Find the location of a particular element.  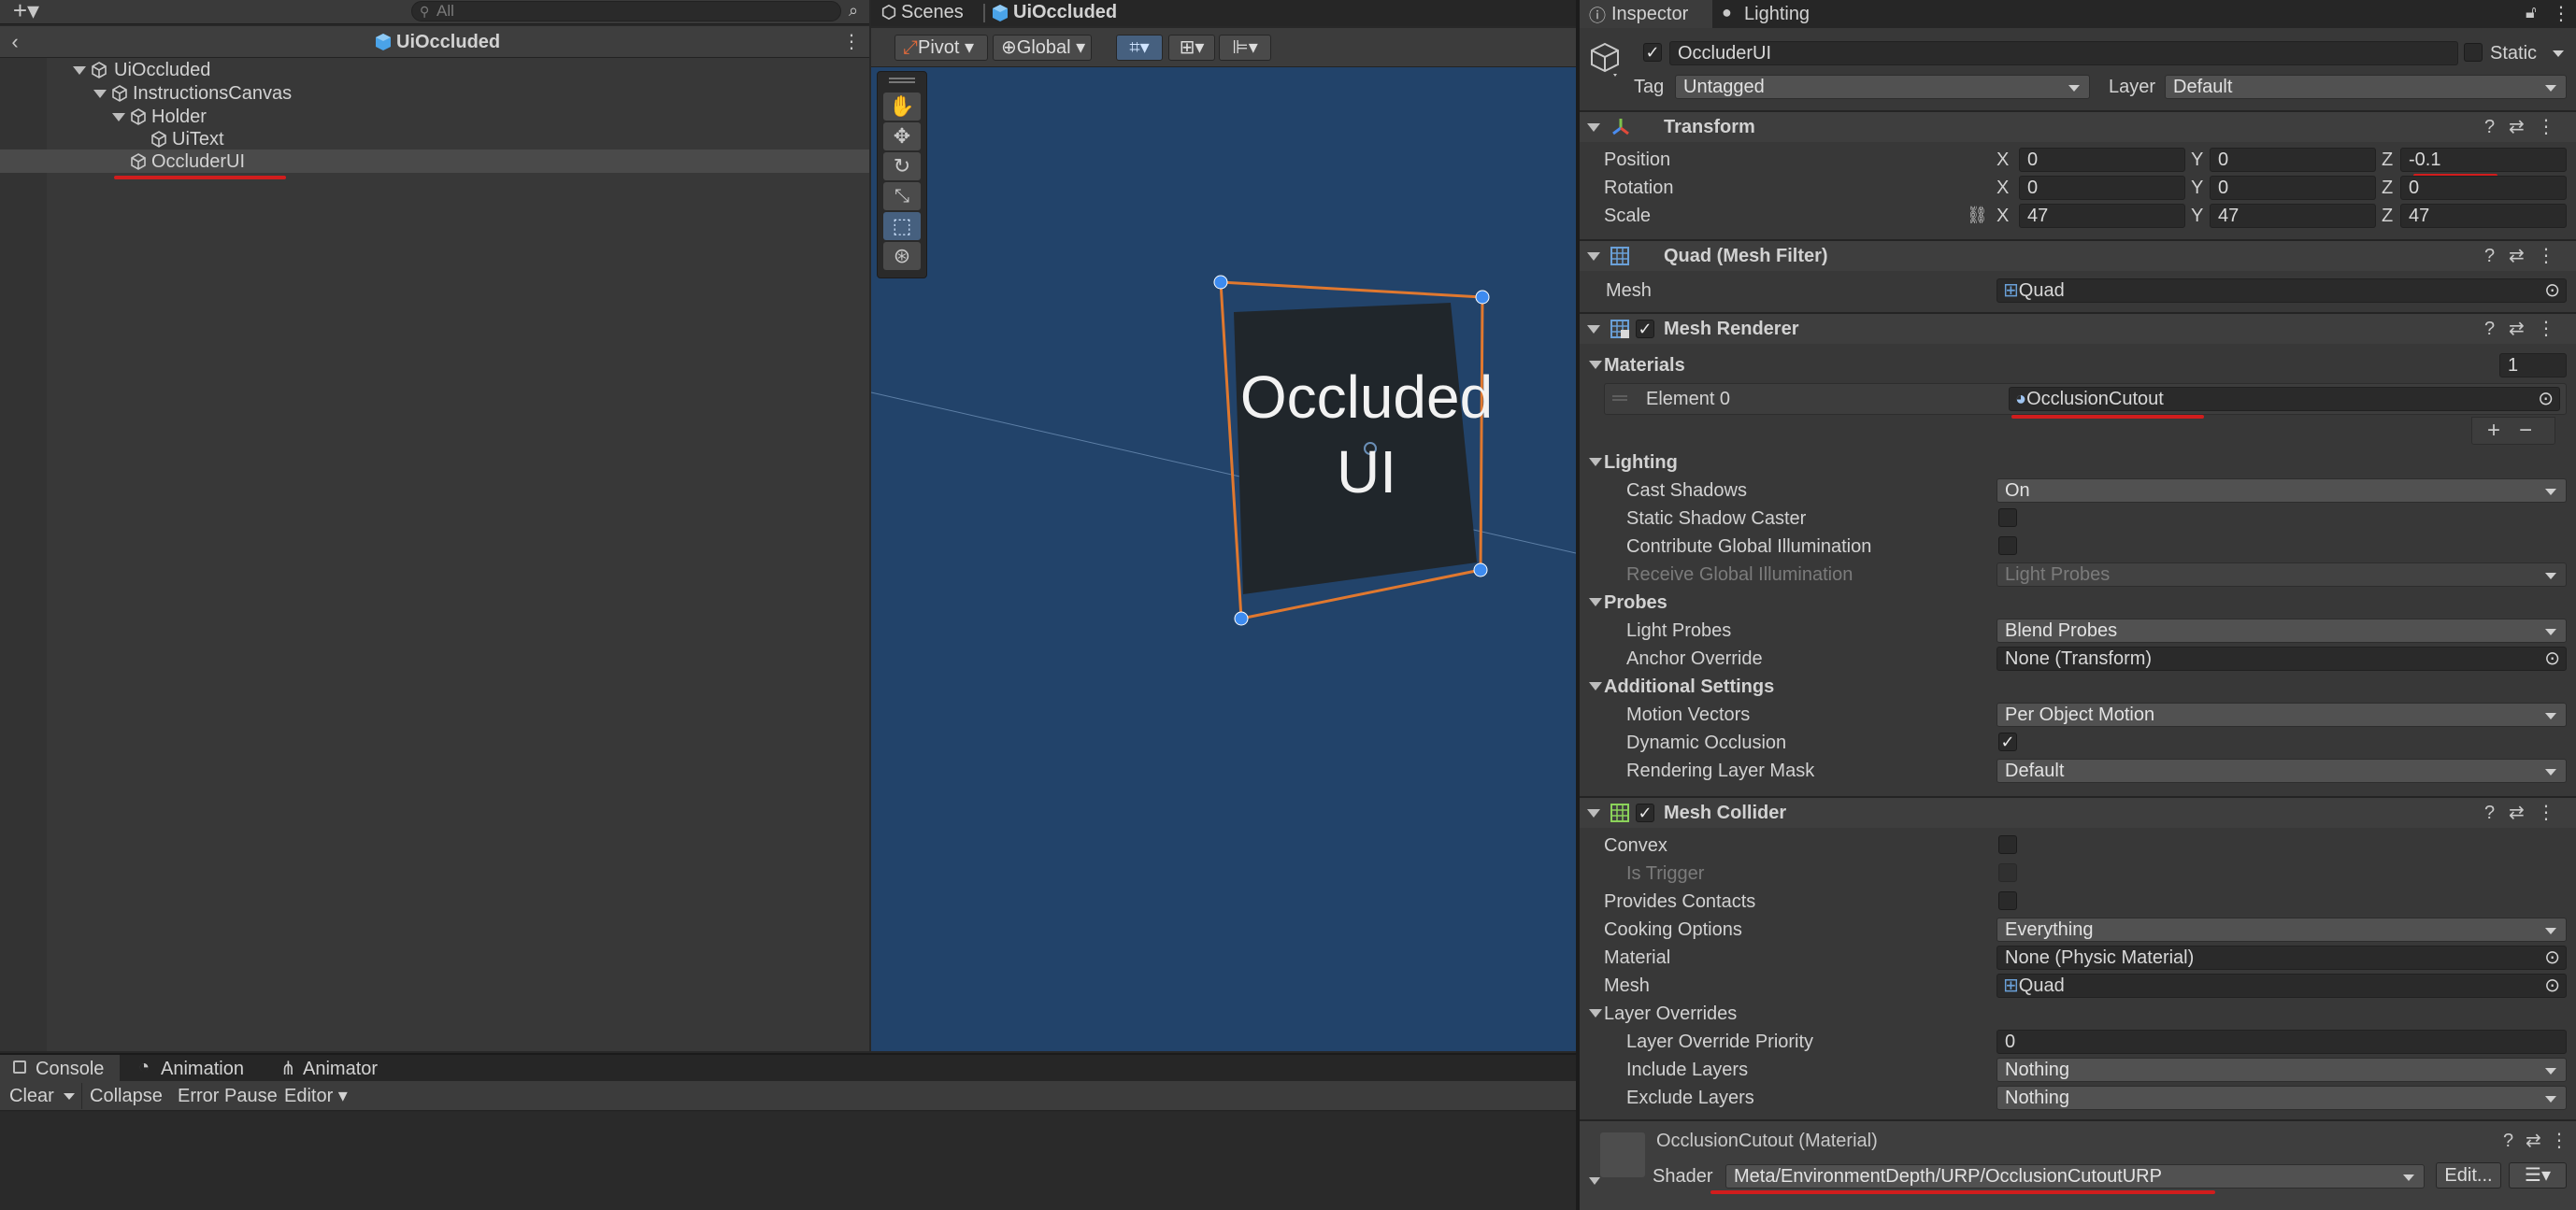

global-dropdown: ⊕Global ▾ is located at coordinates (1042, 48).